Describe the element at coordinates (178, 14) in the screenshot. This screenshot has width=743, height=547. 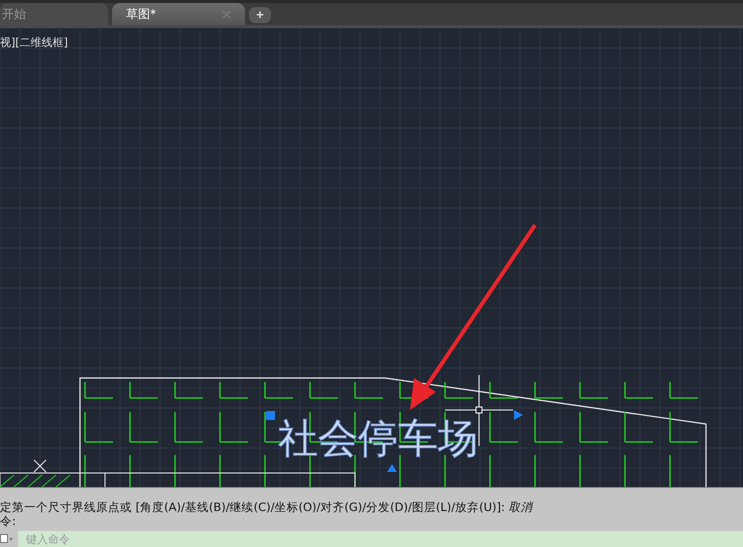
I see `file-tab: 草图*` at that location.